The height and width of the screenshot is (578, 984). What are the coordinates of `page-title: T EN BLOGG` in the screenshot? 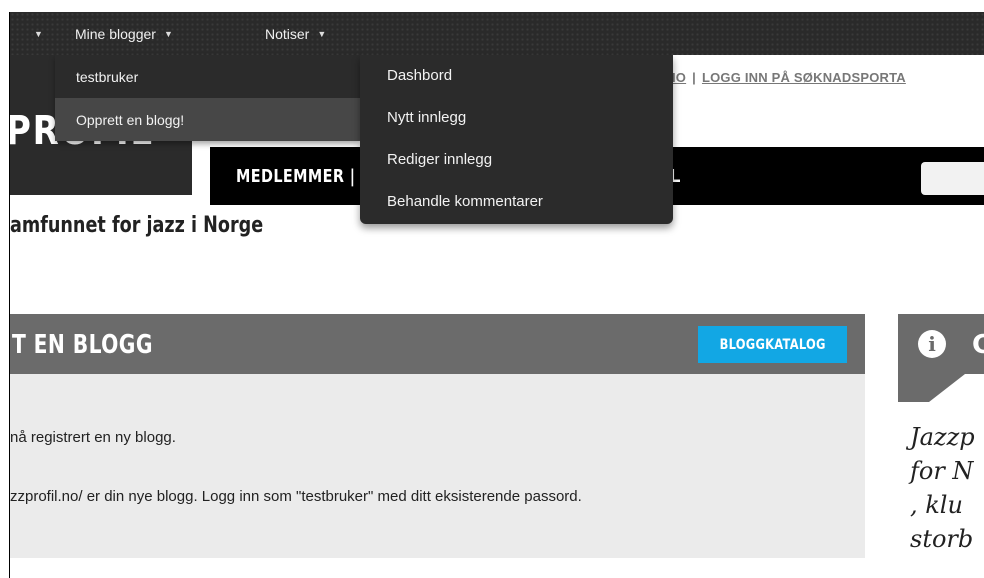 It's located at (82, 345).